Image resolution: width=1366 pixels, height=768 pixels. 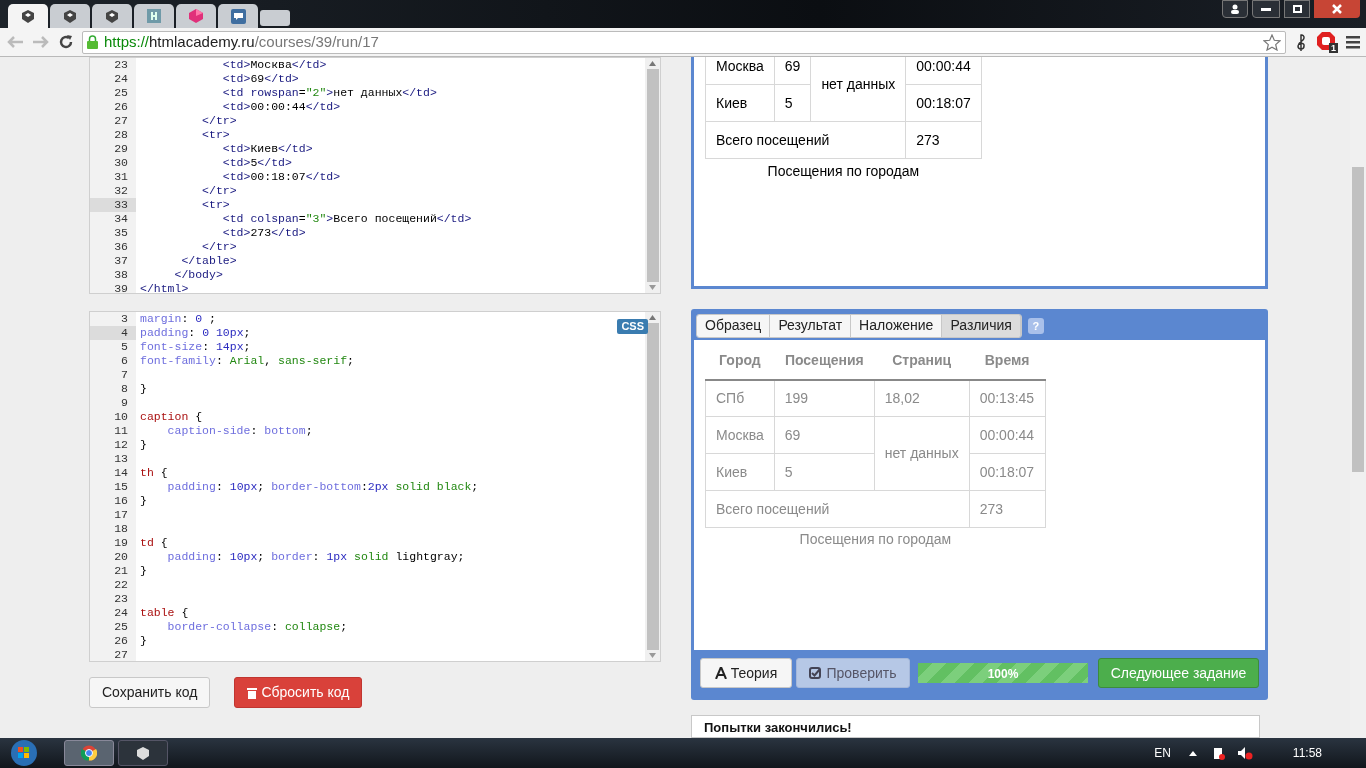 I want to click on code-line: <td colspan="3">Всего посещений</td>, so click(x=346, y=219).